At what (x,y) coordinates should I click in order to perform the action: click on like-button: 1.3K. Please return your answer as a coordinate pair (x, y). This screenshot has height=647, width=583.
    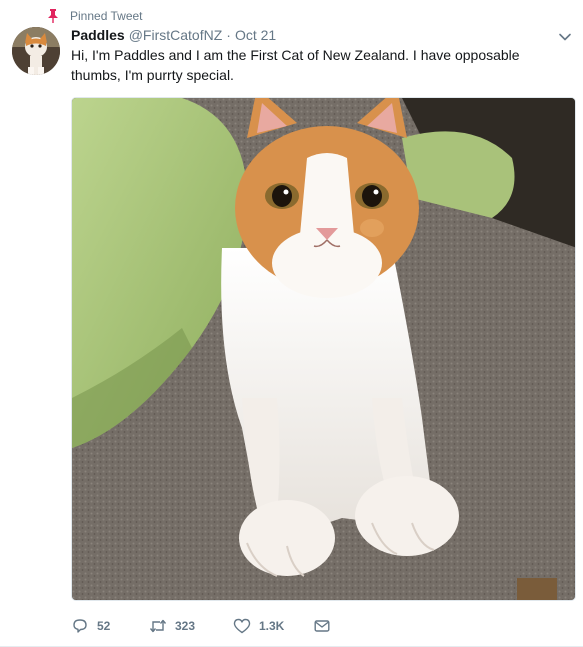
    Looking at the image, I should click on (273, 626).